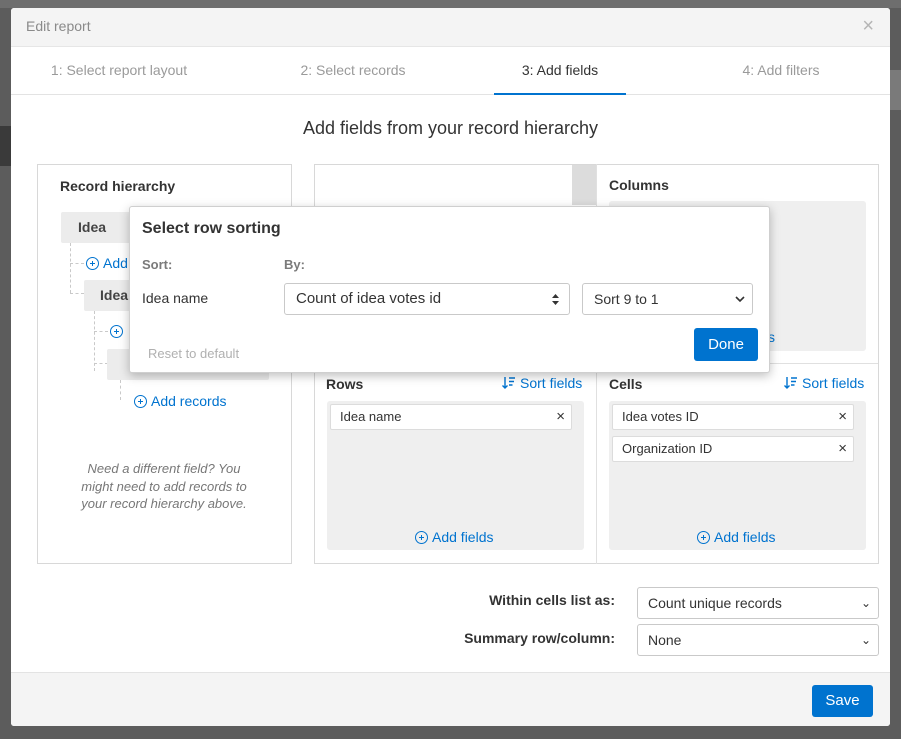 The image size is (901, 739). Describe the element at coordinates (555, 299) in the screenshot. I see `updown-icon` at that location.